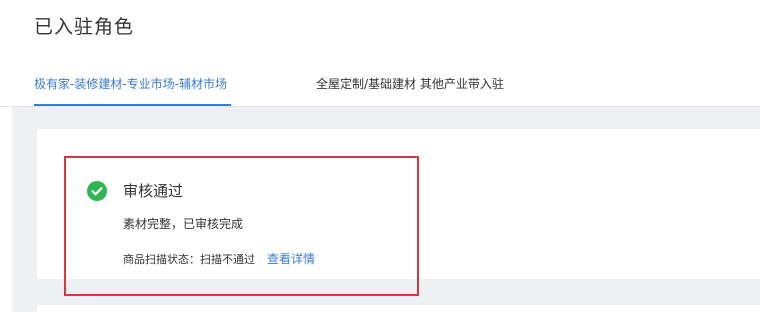 This screenshot has width=760, height=325. I want to click on tab-custom-building-materials: 全屋定制/基础建材 其他产业带入驻, so click(410, 84).